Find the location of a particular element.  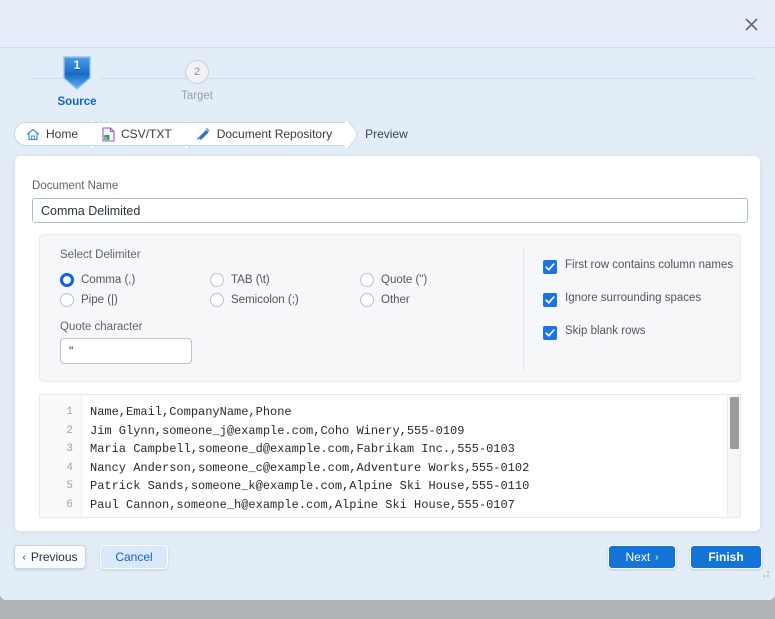

radio-quote-label: Quote (") is located at coordinates (404, 280).